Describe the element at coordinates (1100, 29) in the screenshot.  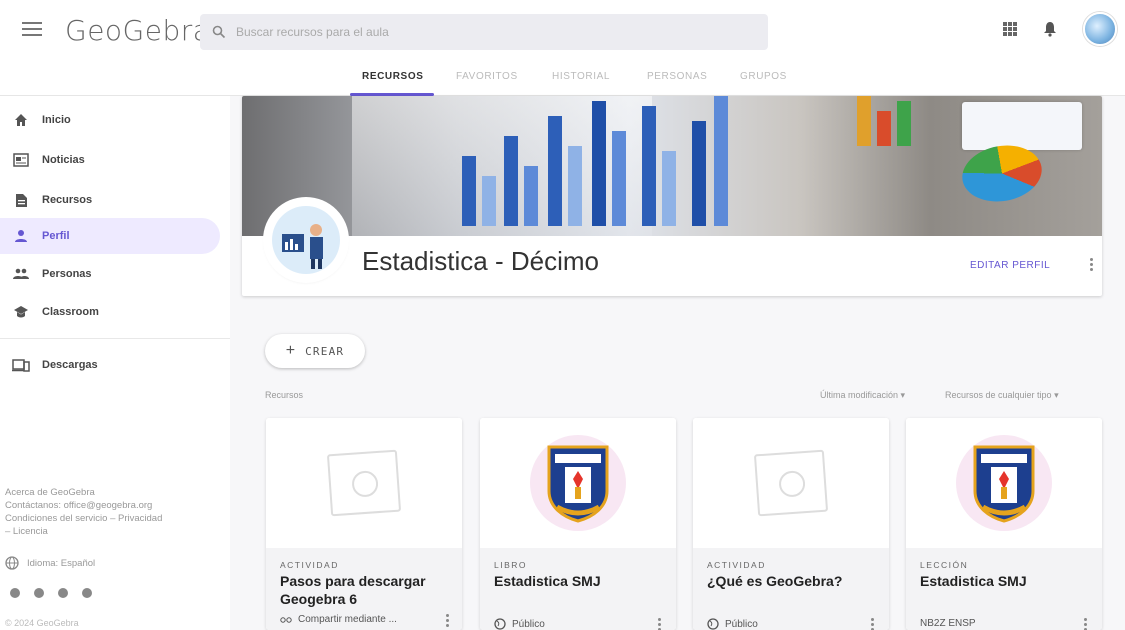
I see `user-avatar` at that location.